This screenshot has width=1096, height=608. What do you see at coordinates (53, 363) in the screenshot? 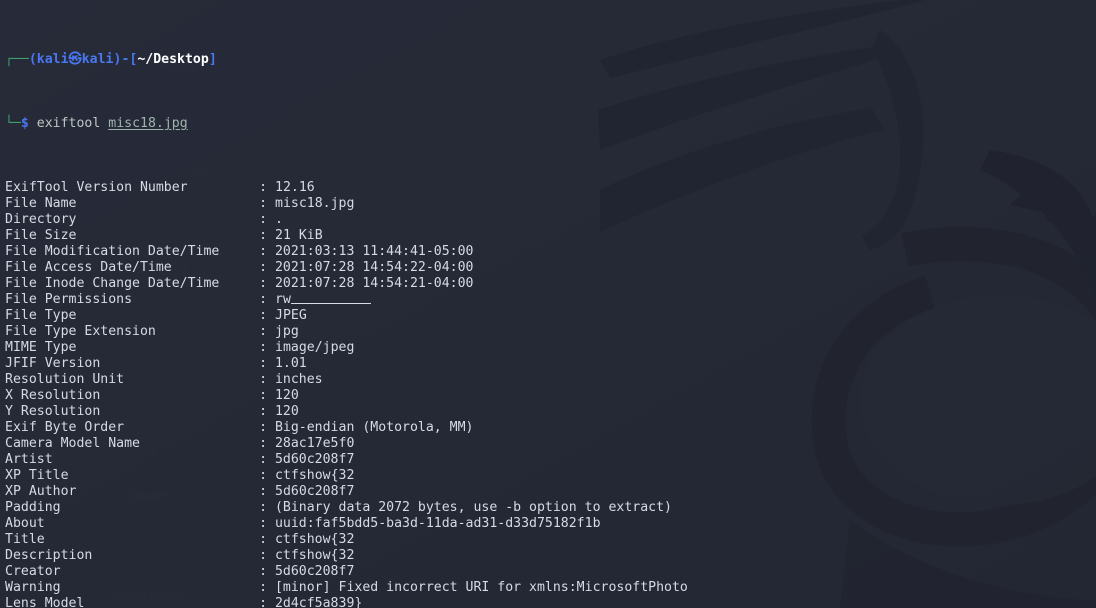
I see `output-row-key: JFIF Version` at bounding box center [53, 363].